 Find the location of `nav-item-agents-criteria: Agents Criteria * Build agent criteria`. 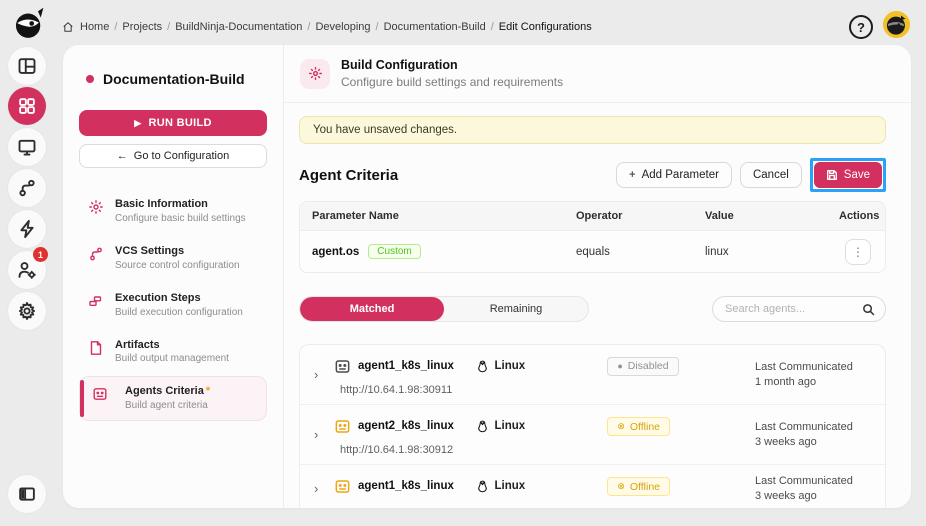

nav-item-agents-criteria: Agents Criteria * Build agent criteria is located at coordinates (173, 399).